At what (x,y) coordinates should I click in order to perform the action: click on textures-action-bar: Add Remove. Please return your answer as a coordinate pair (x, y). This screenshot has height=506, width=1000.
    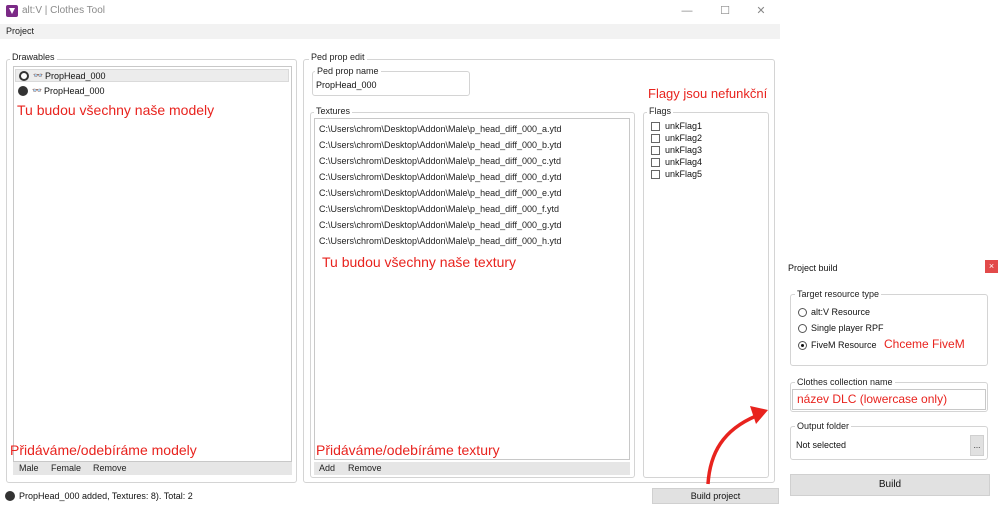
    Looking at the image, I should click on (472, 468).